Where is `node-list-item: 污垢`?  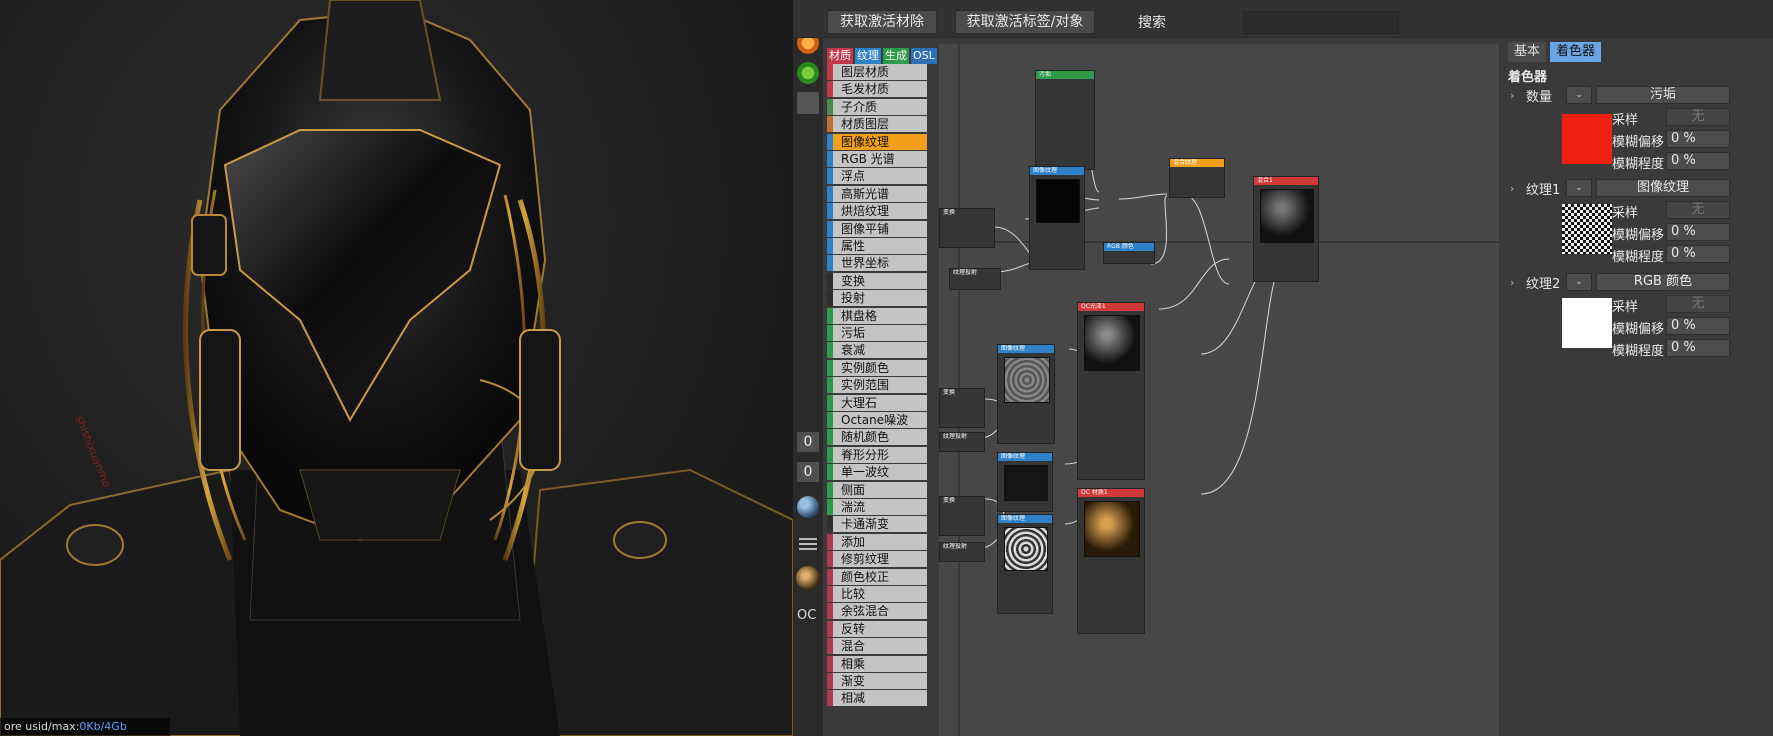 node-list-item: 污垢 is located at coordinates (877, 333).